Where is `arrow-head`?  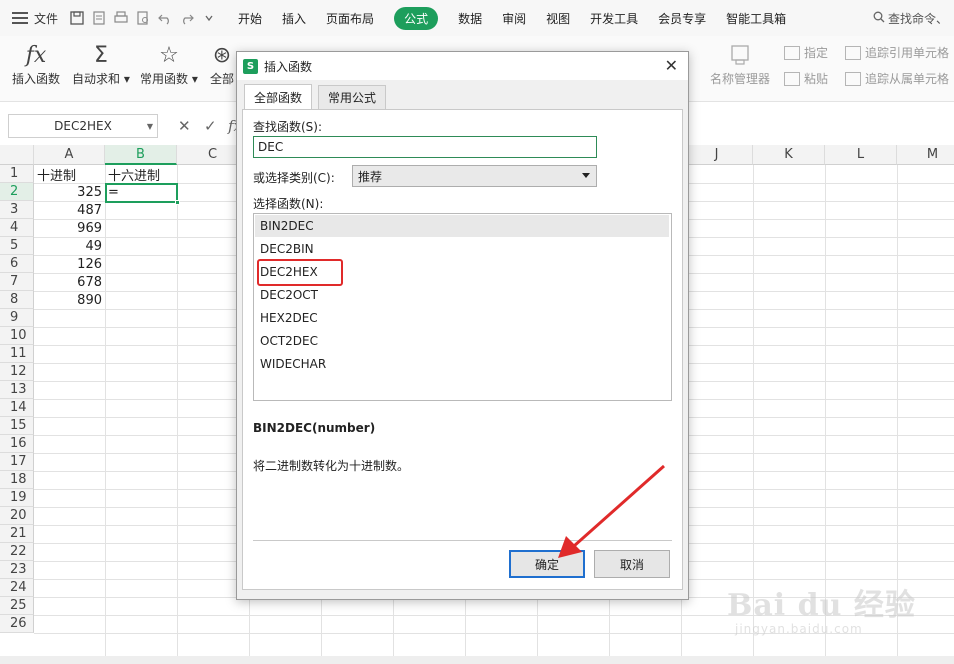
arrow-head is located at coordinates (570, 547).